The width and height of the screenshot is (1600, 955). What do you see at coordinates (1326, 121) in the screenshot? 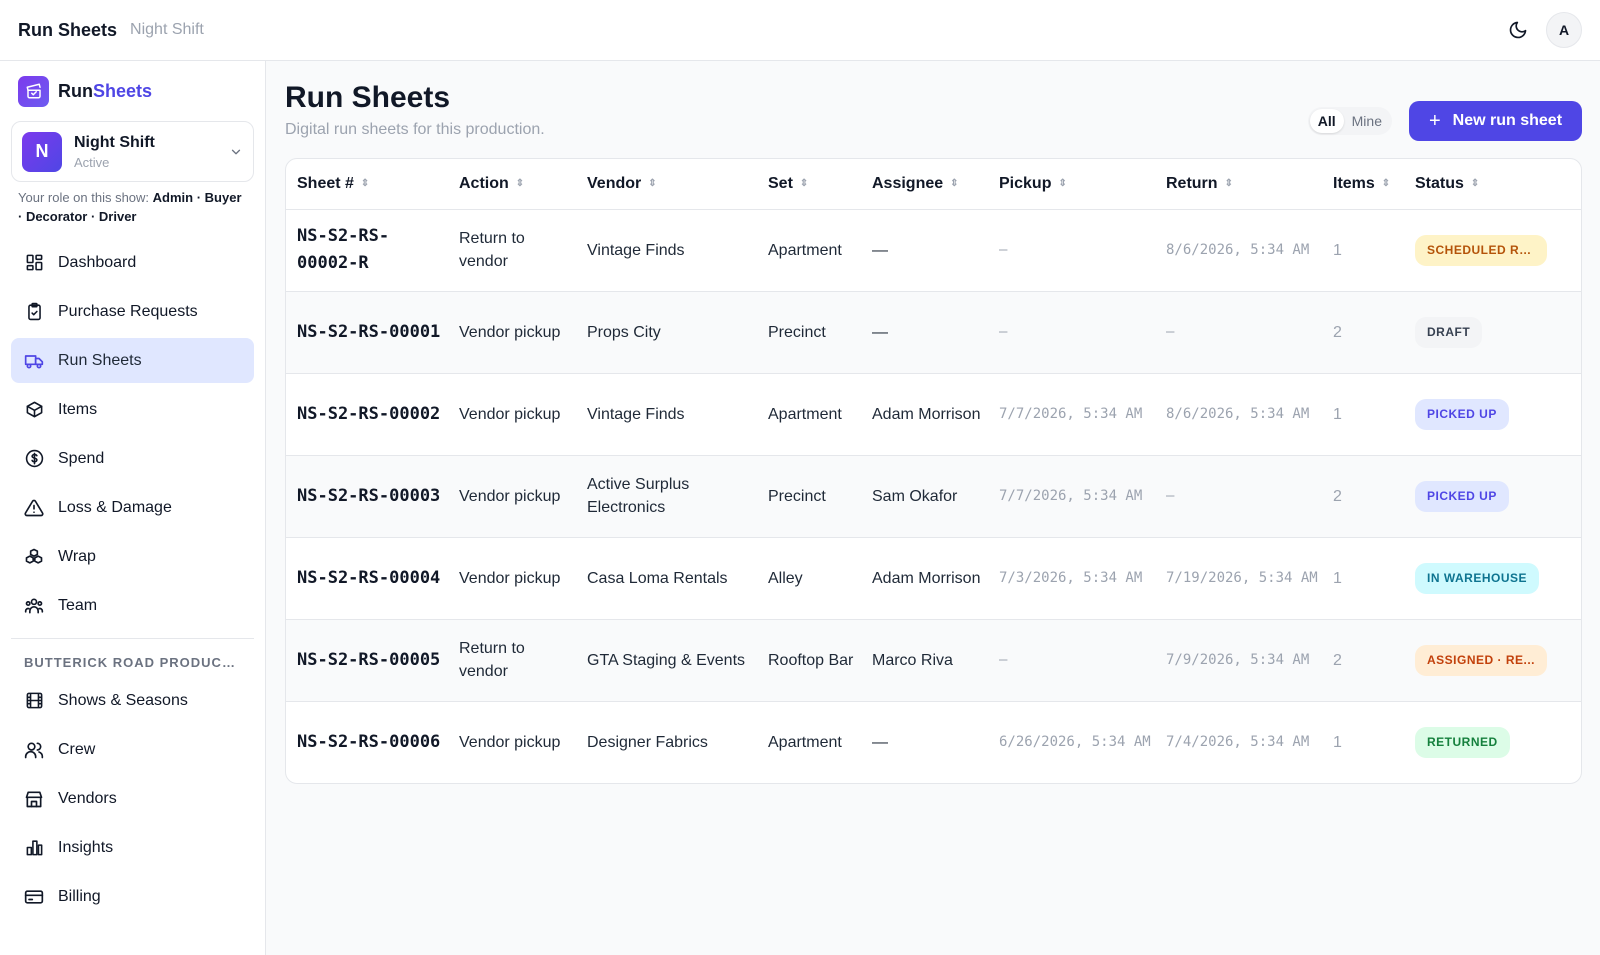
I see `filter-all: All` at bounding box center [1326, 121].